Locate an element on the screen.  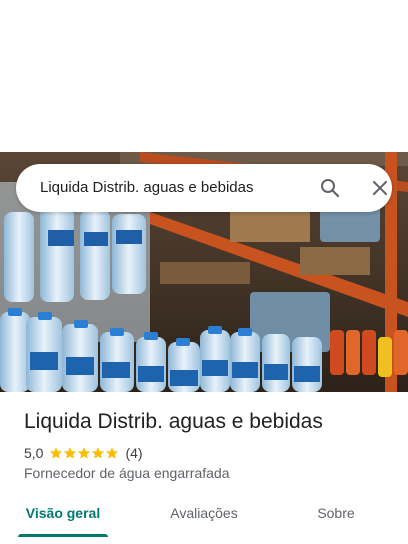
tab-about: Sobre is located at coordinates (336, 516).